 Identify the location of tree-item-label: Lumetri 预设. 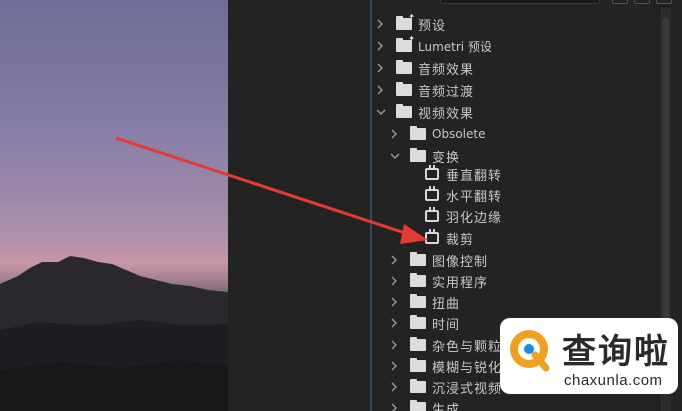
(455, 46).